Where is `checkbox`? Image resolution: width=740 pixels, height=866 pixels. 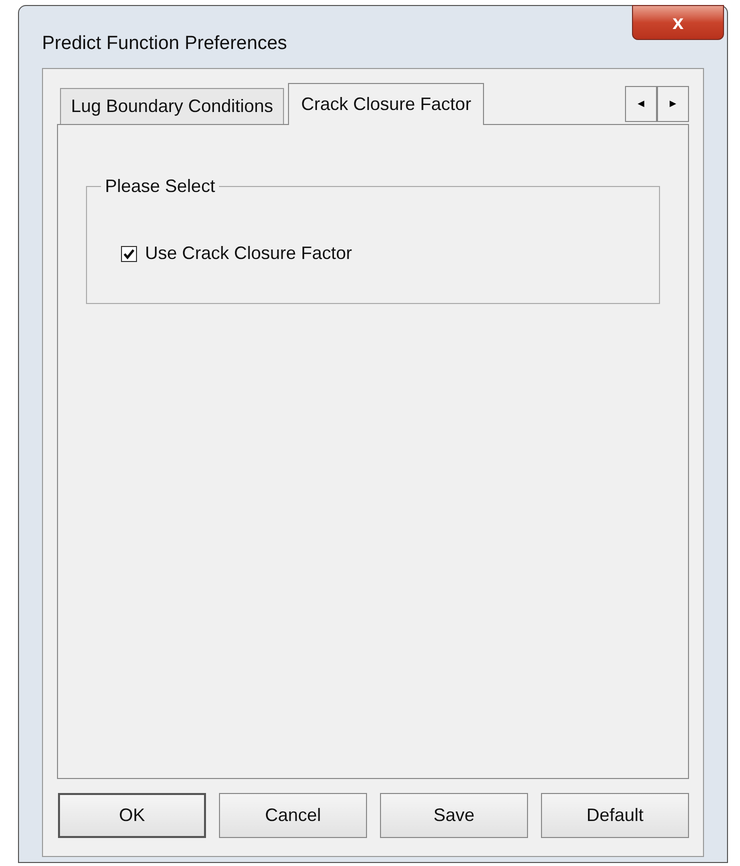
checkbox is located at coordinates (129, 254).